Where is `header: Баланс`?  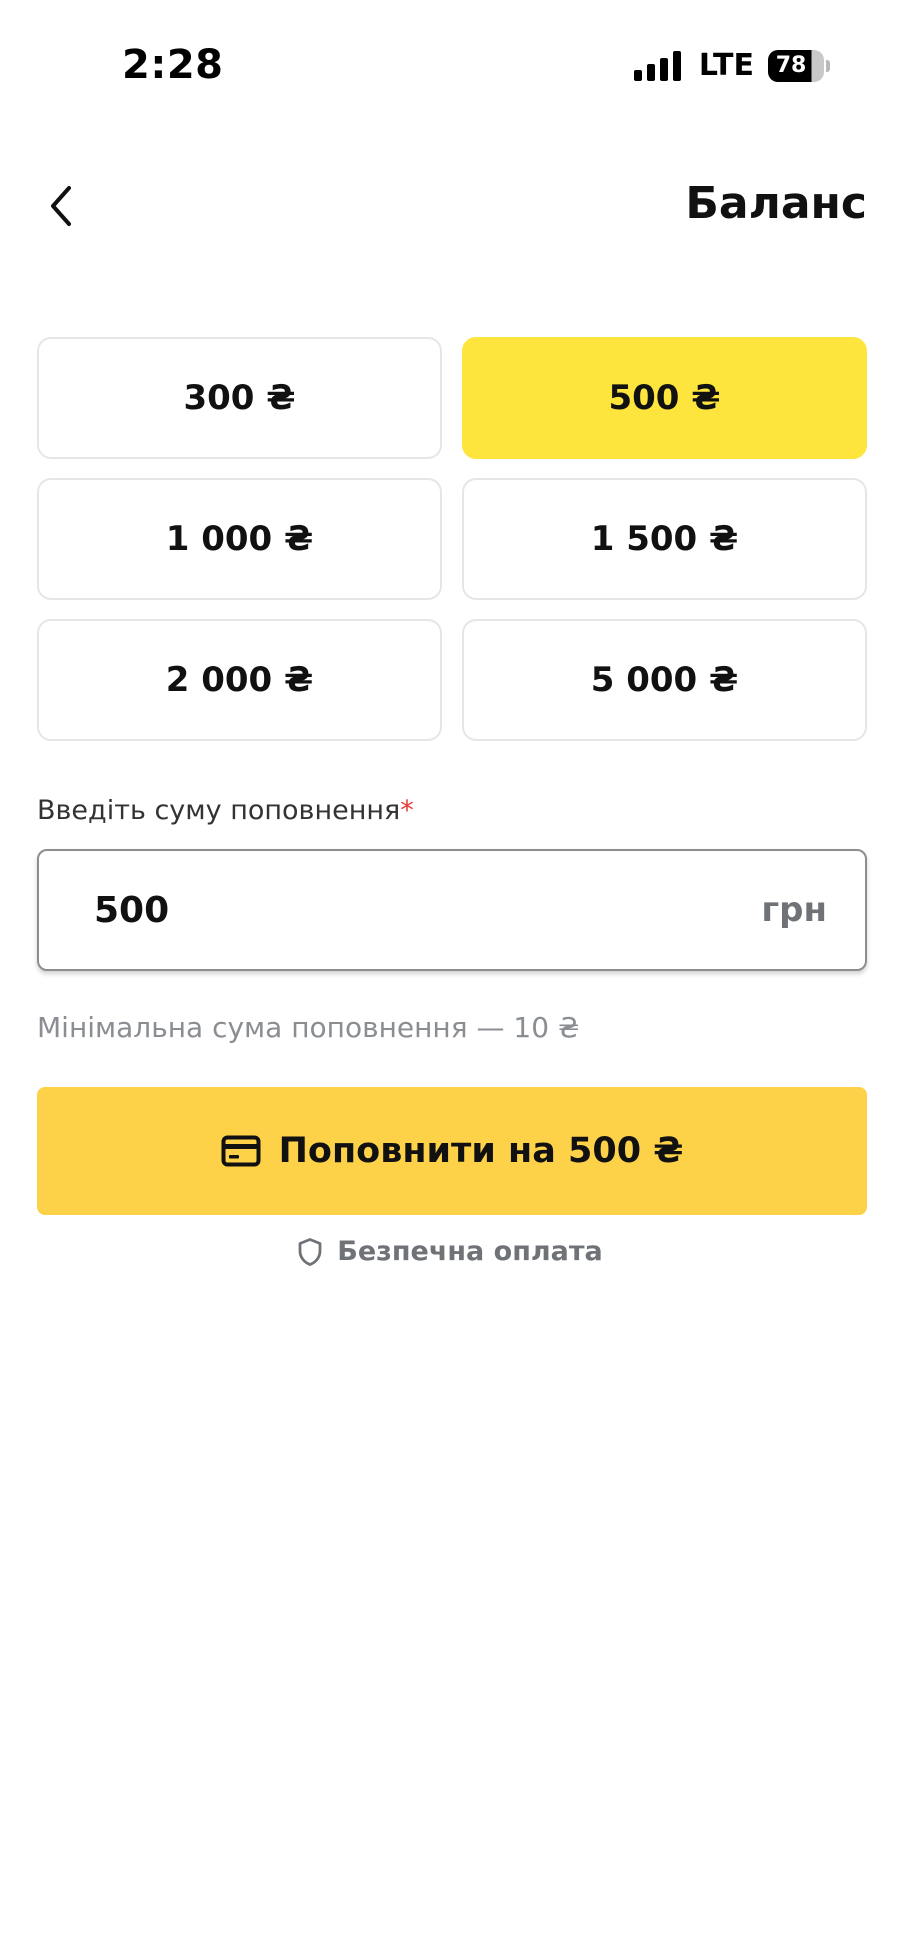
header: Баланс is located at coordinates (450, 205).